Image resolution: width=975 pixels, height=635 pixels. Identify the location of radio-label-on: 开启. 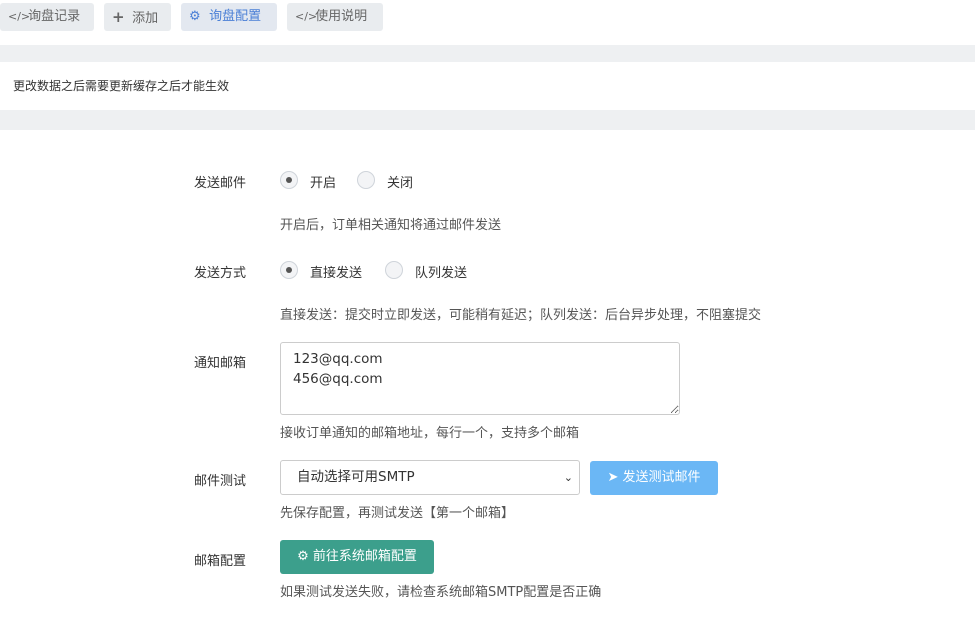
(323, 183).